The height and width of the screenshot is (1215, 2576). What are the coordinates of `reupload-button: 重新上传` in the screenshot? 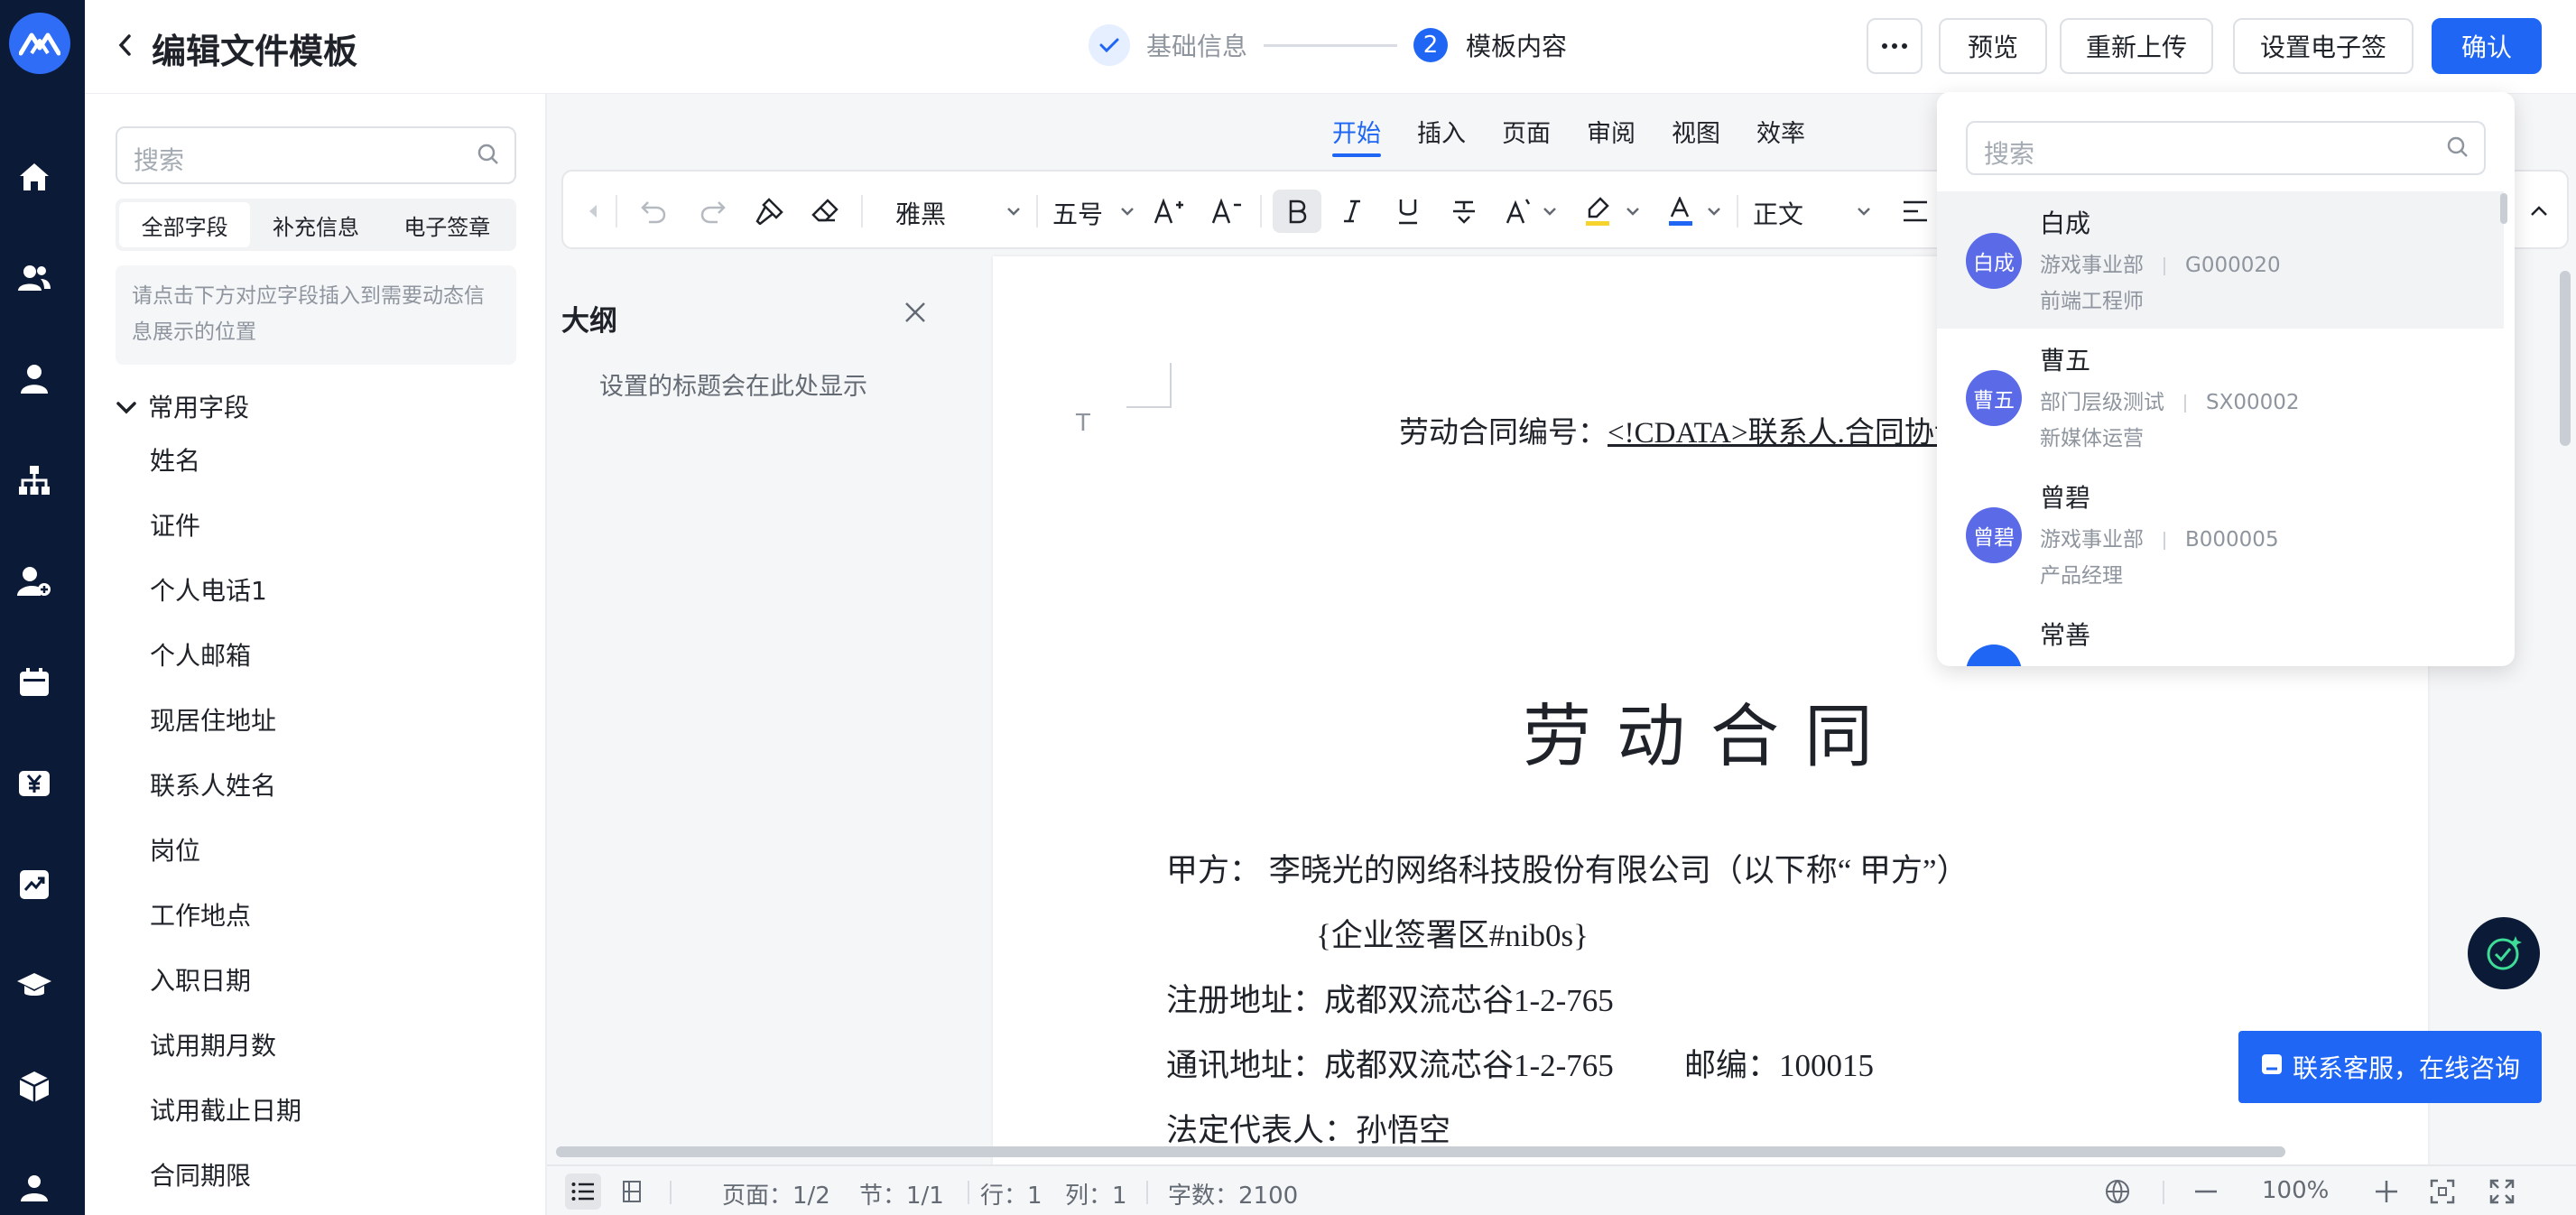 It's located at (2136, 46).